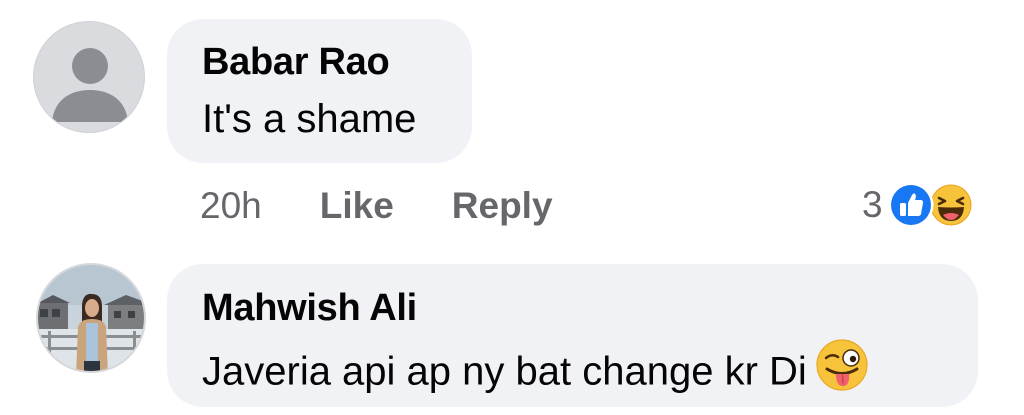 Image resolution: width=1024 pixels, height=415 pixels. Describe the element at coordinates (911, 205) in the screenshot. I see `like-icon` at that location.